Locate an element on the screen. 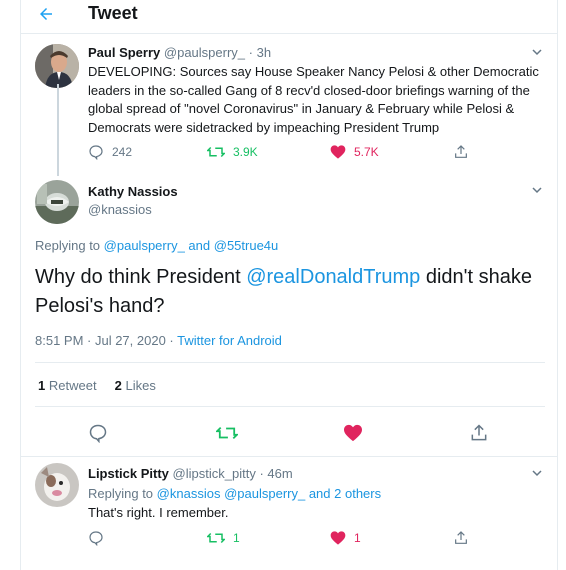  like-button is located at coordinates (353, 433).